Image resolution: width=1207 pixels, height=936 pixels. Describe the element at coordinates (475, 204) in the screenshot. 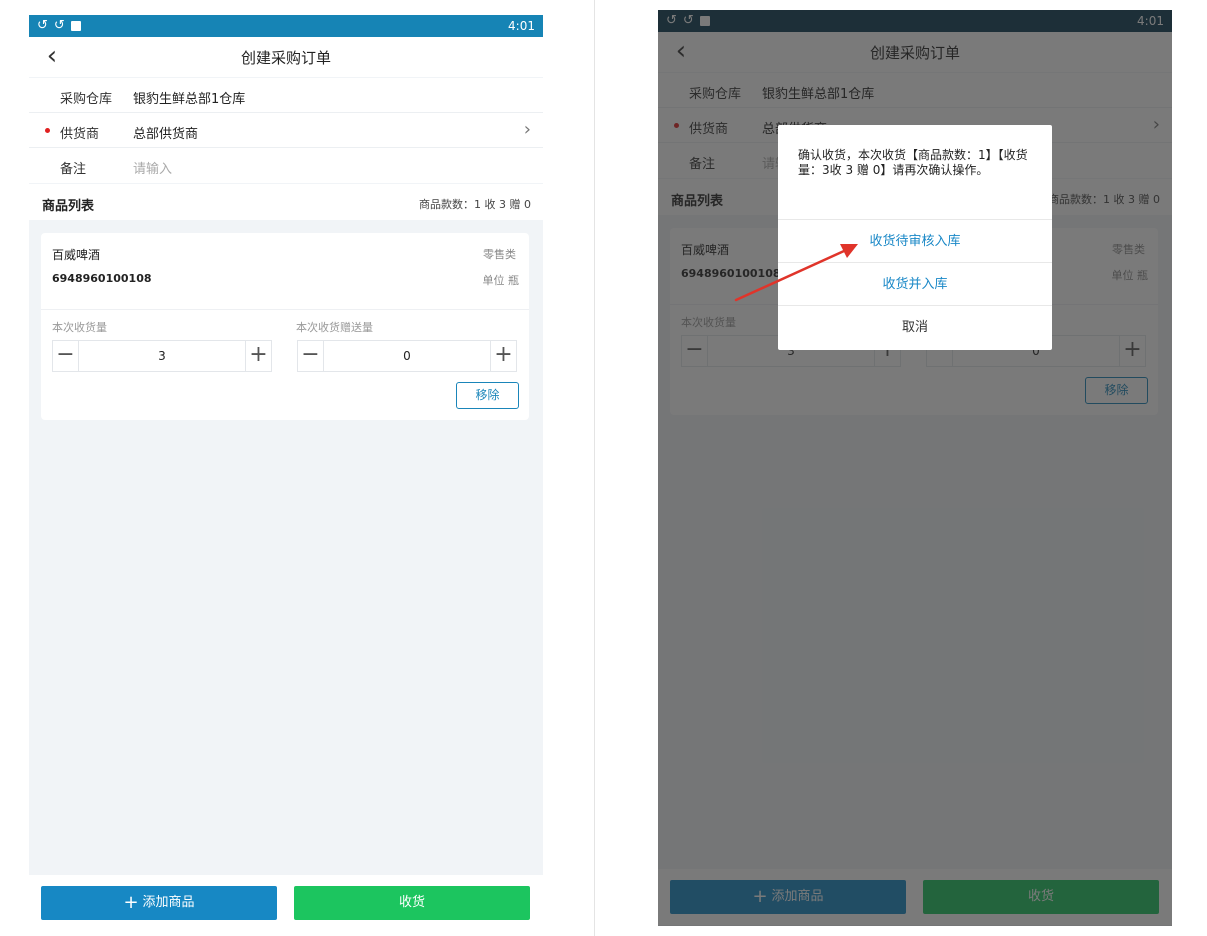

I see `product-list-stats: 商品款数：1 收 3 赠 0` at that location.